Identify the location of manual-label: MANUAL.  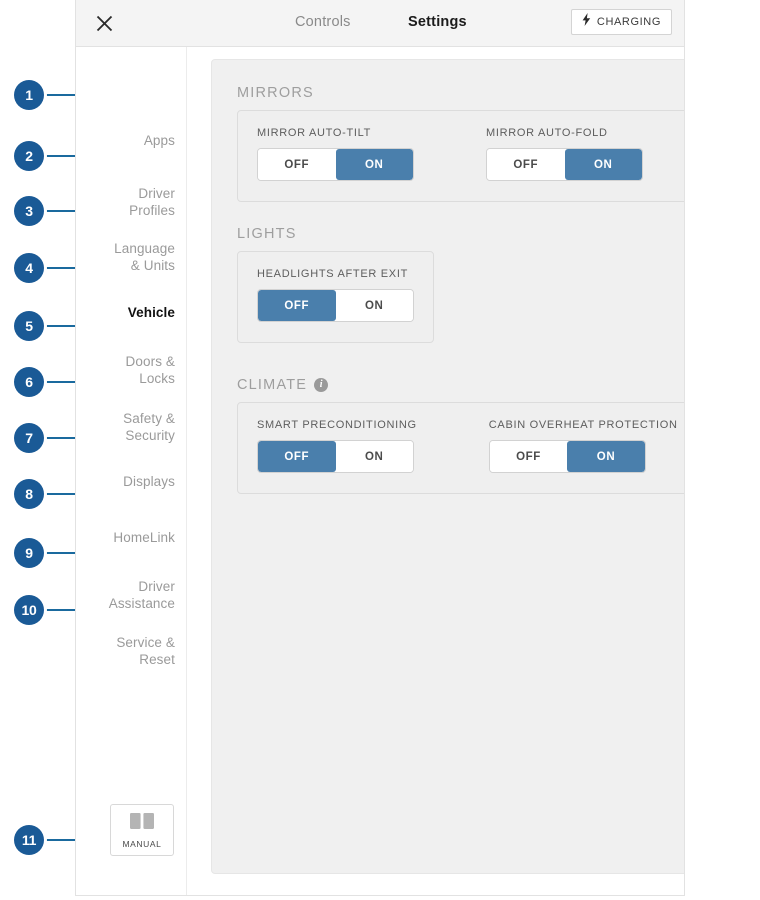
(142, 844).